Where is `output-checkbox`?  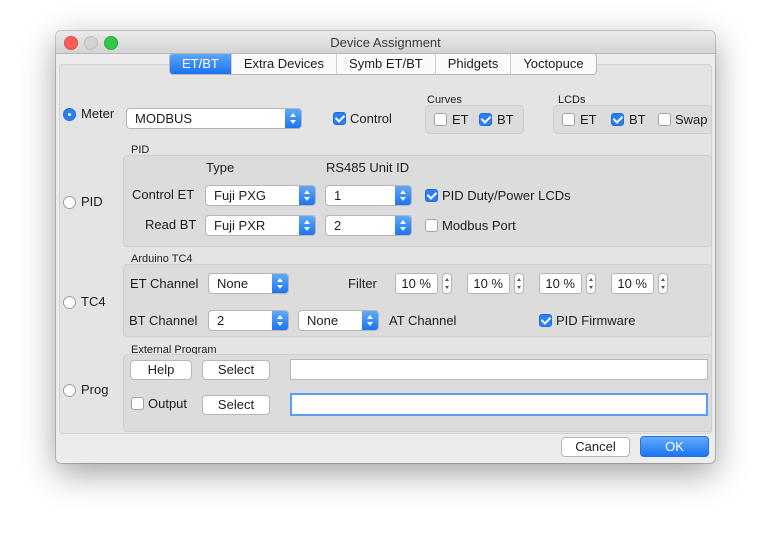
output-checkbox is located at coordinates (137, 403).